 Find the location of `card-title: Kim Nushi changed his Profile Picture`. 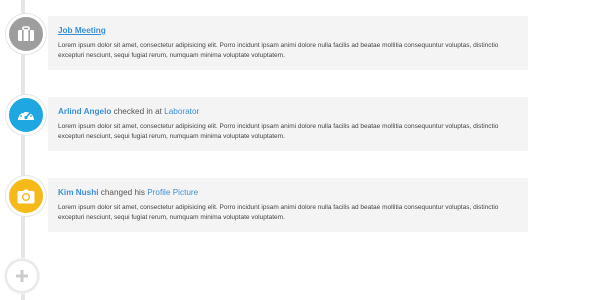

card-title: Kim Nushi changed his Profile Picture is located at coordinates (288, 192).